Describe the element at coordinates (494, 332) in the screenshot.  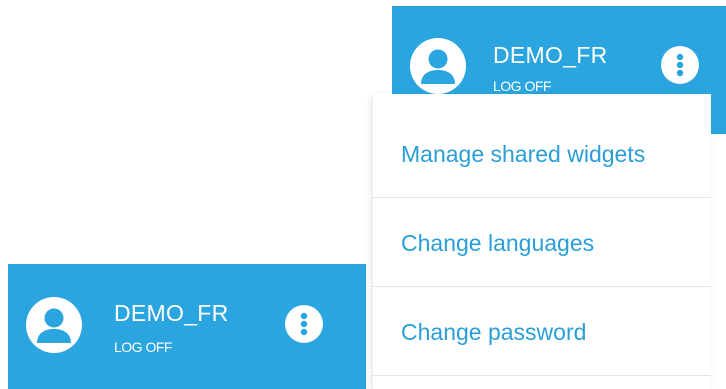
I see `menu-item-label: Change password` at that location.